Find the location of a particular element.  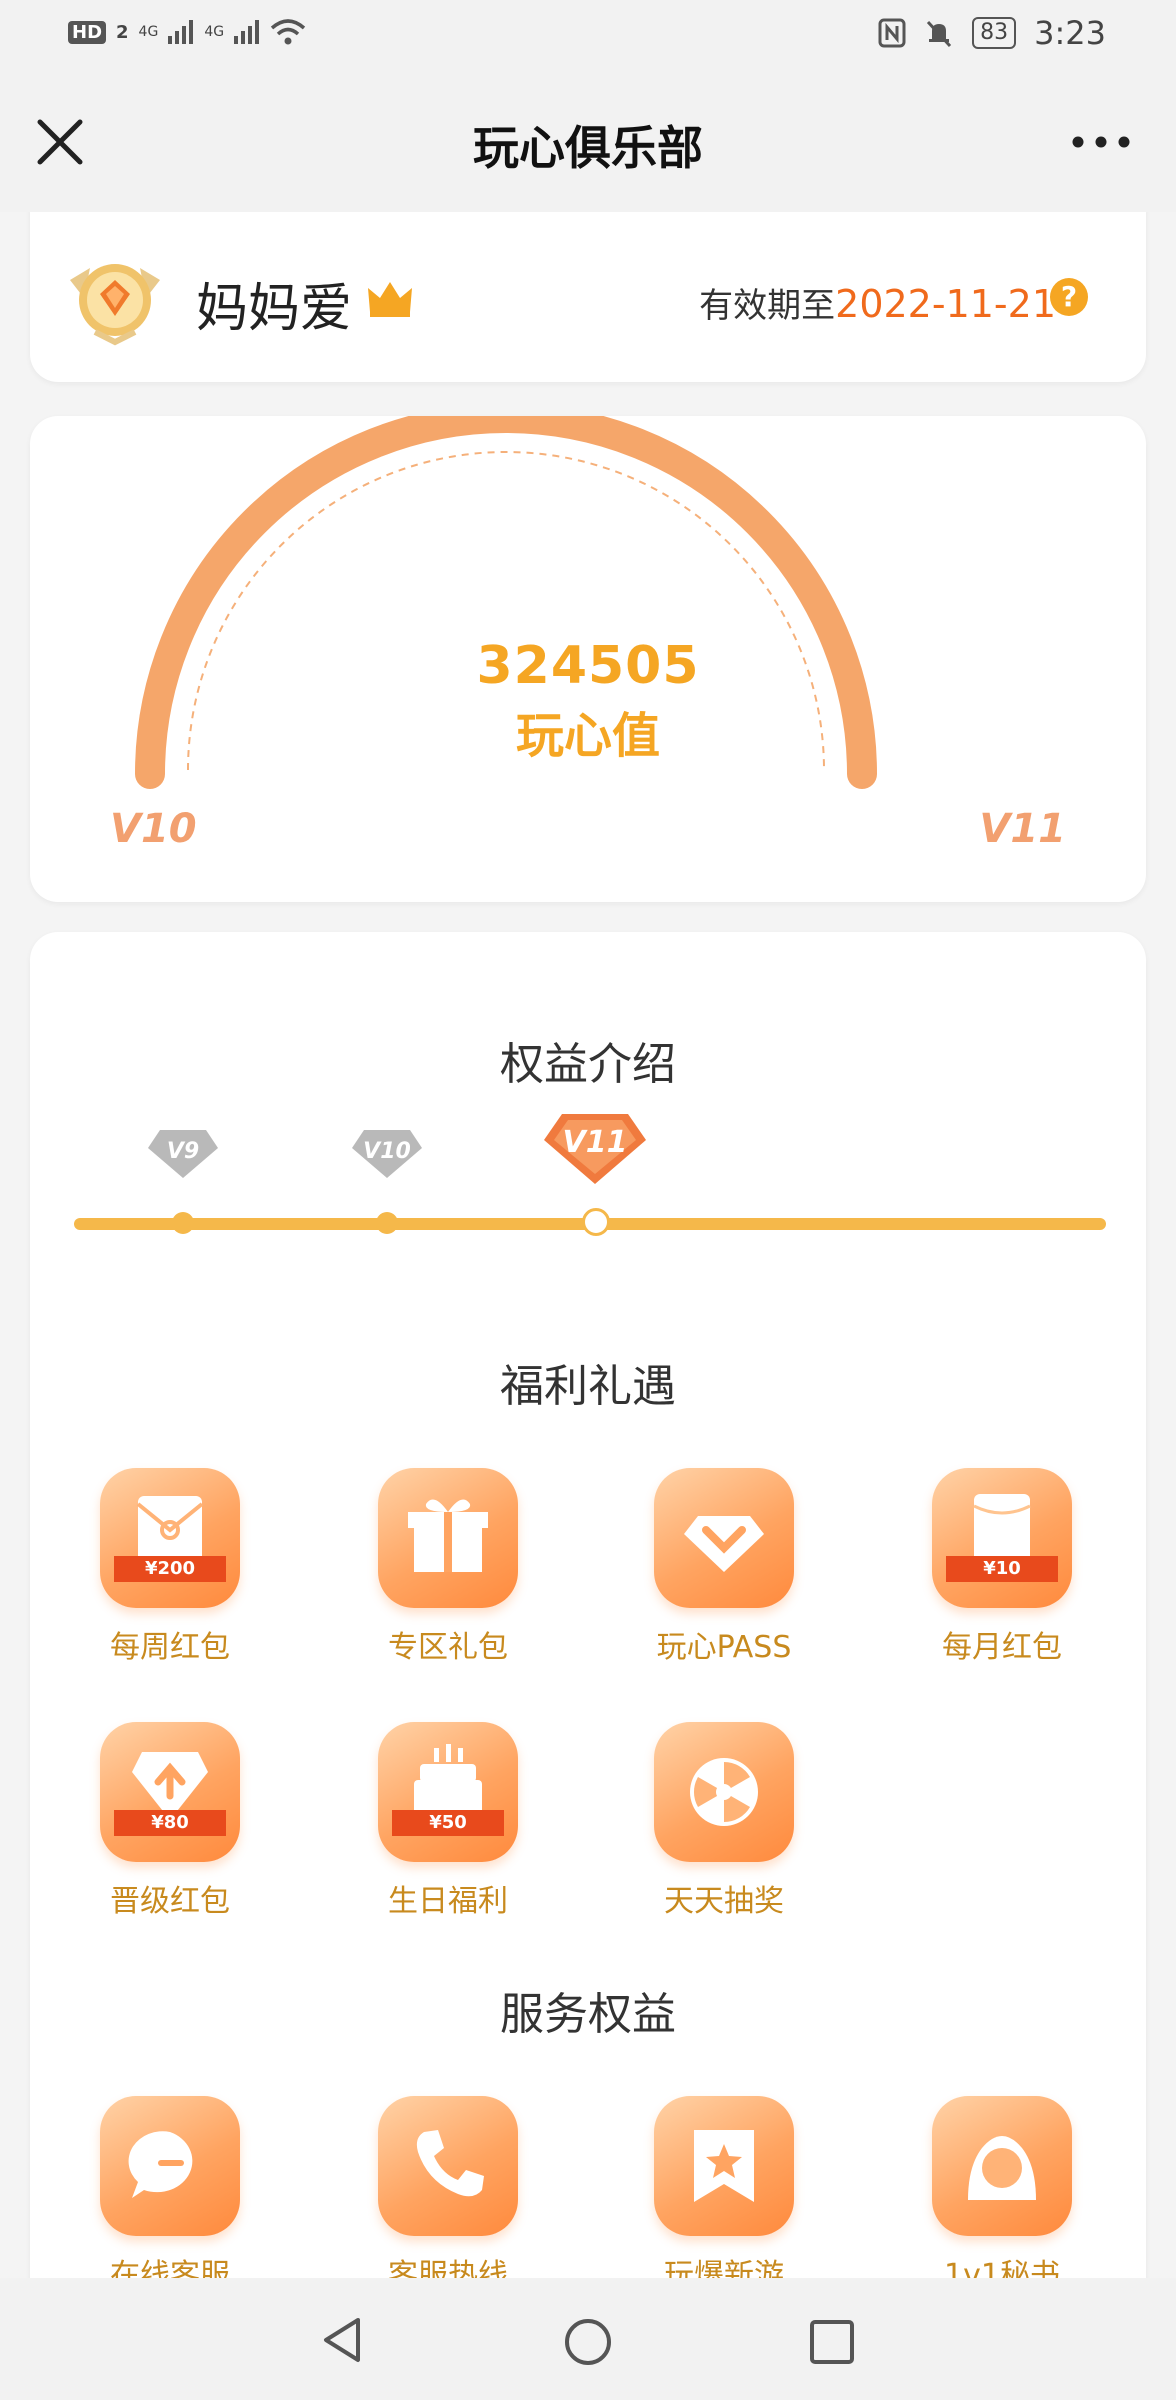

star-bookmark-icon is located at coordinates (724, 2166).